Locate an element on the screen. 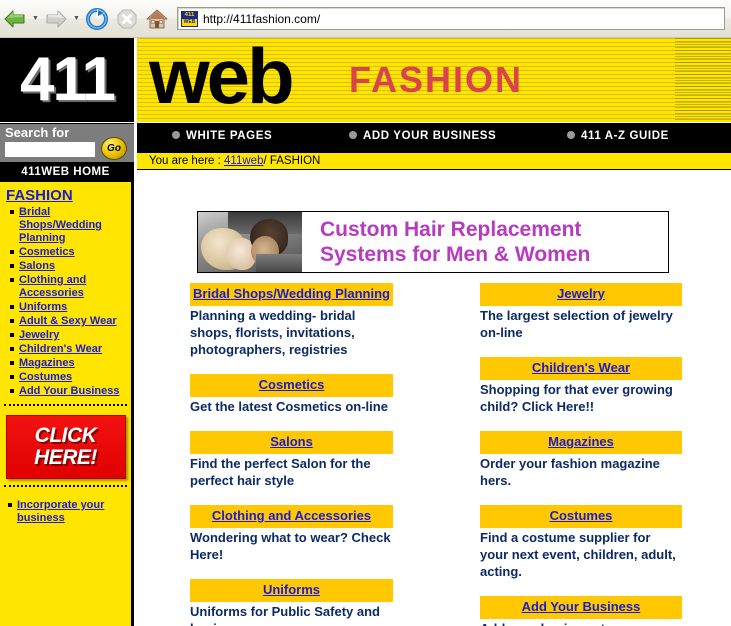 Image resolution: width=731 pixels, height=626 pixels. bullet-icon is located at coordinates (353, 134).